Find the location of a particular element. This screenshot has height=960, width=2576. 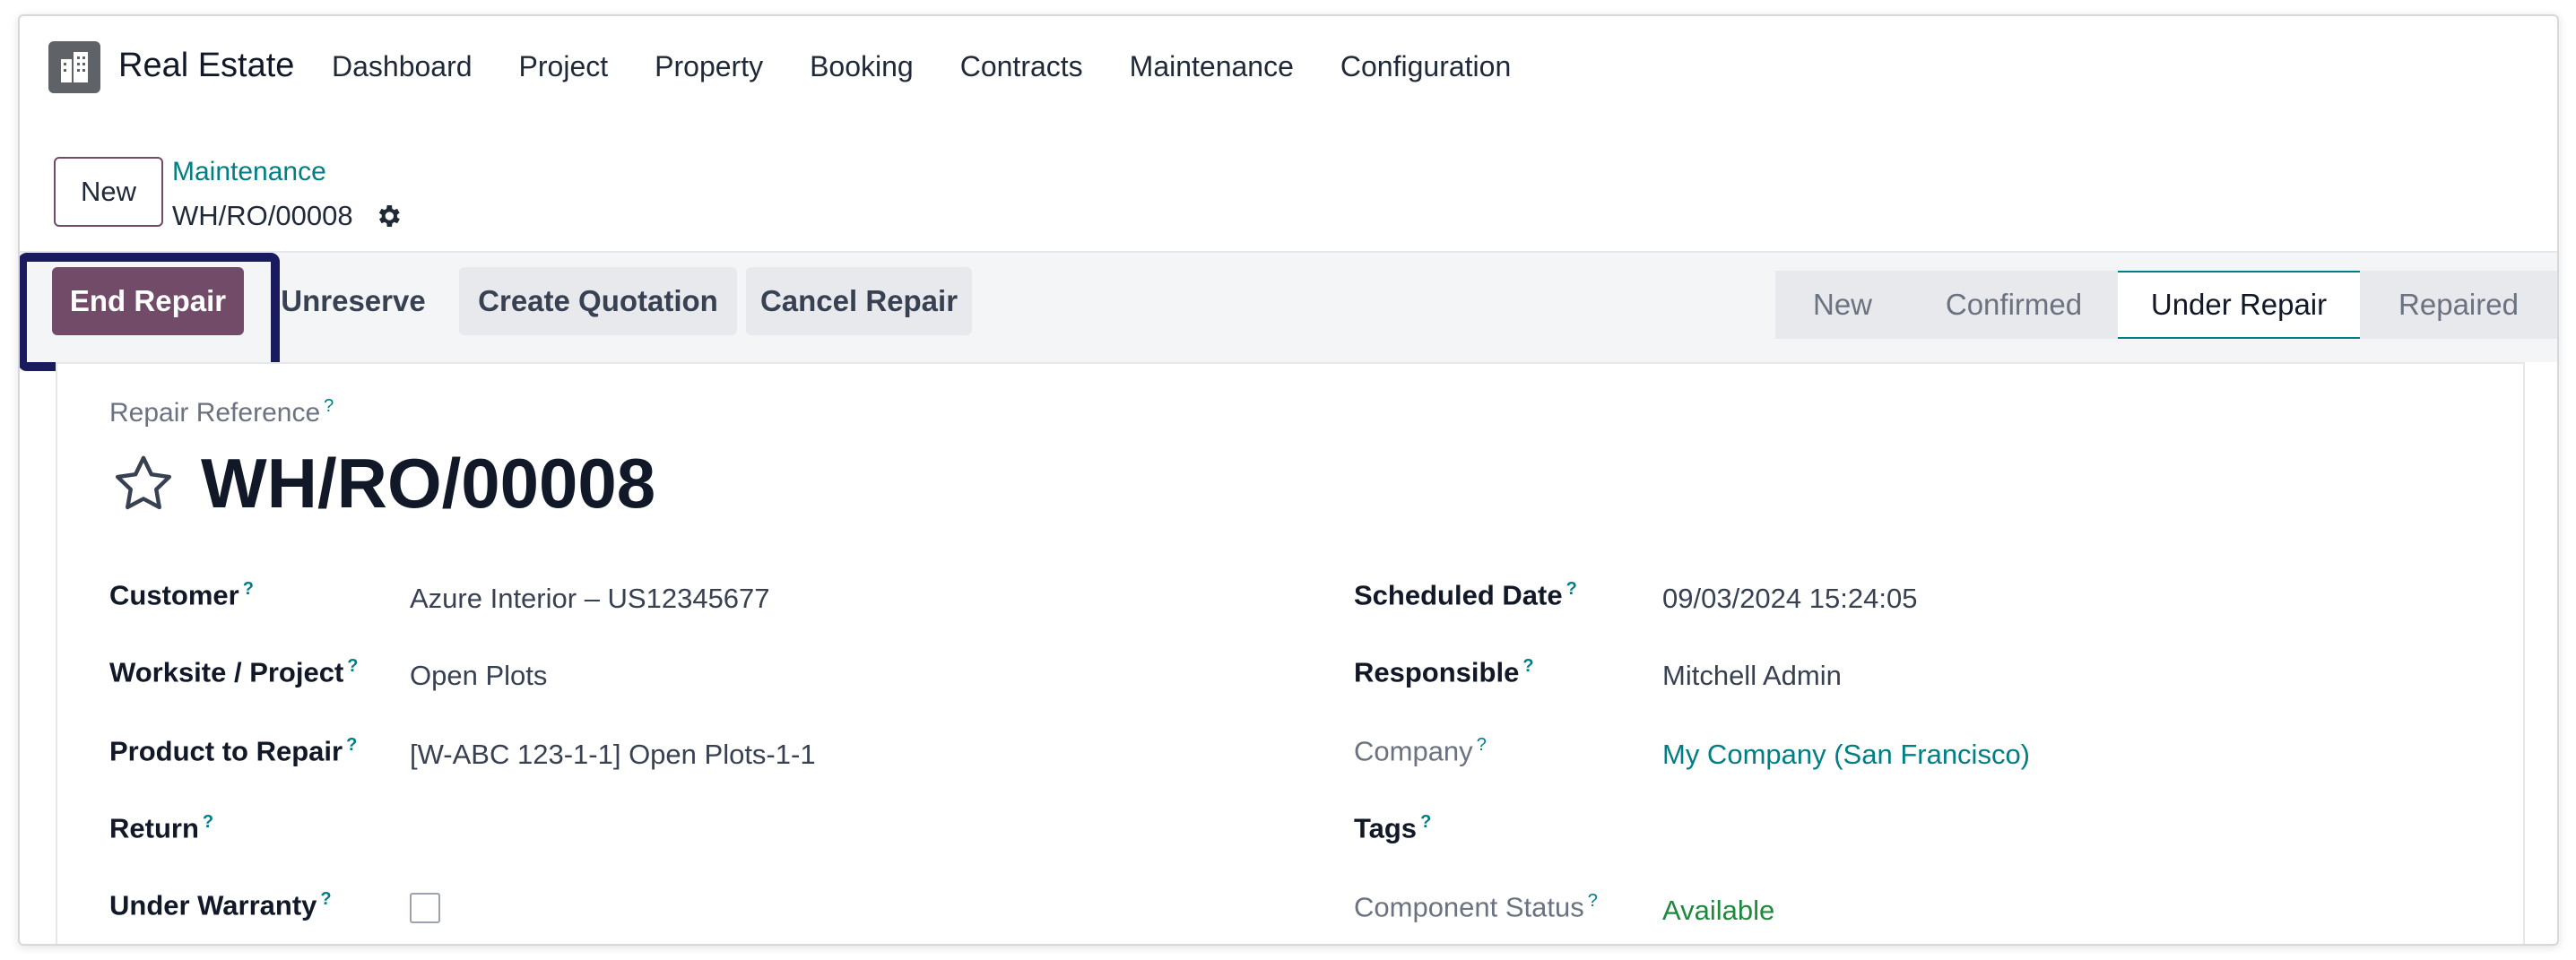

product-to-repair-label: Product to Repair? is located at coordinates (233, 751).